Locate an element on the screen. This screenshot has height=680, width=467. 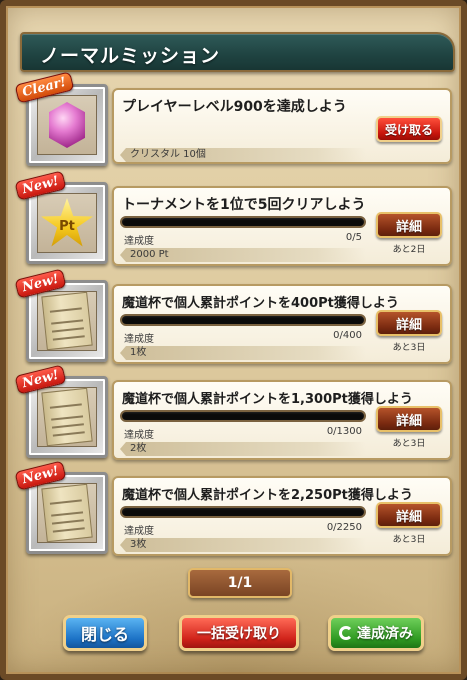
mission-title: プレイヤーレベル900を達成しよう is located at coordinates (234, 107).